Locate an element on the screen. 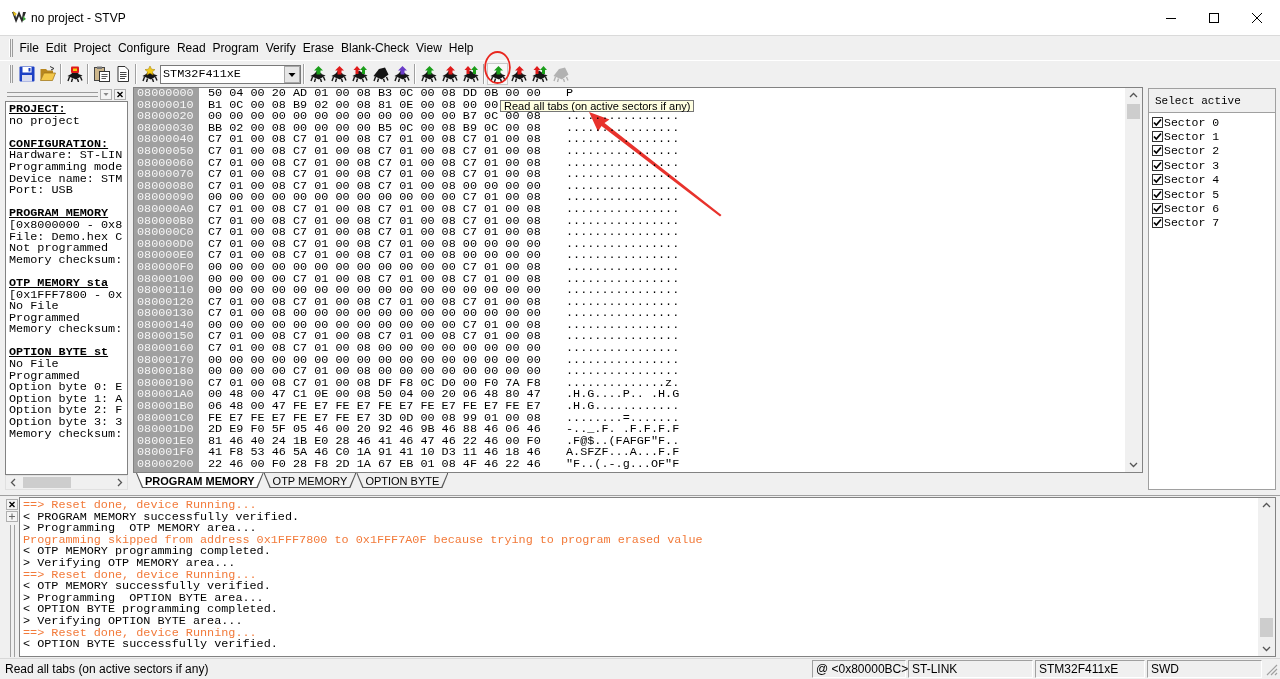  menu-item: File is located at coordinates (29, 48).